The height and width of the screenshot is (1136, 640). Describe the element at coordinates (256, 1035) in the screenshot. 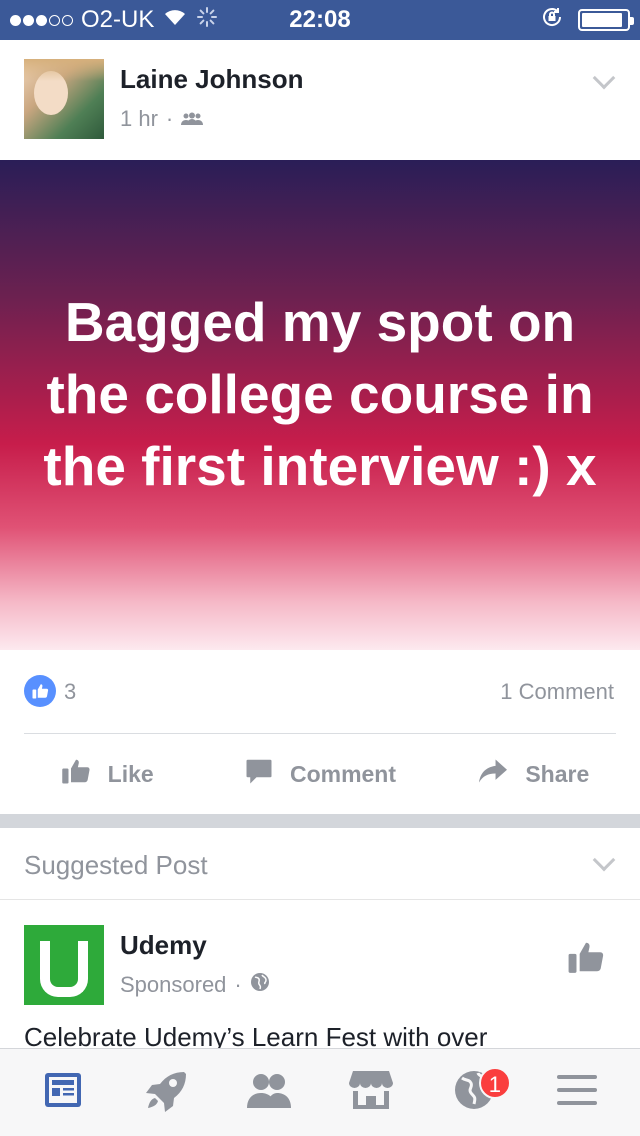

I see `ad-text: Celebrate Udemy’s Learn Fest with over` at that location.